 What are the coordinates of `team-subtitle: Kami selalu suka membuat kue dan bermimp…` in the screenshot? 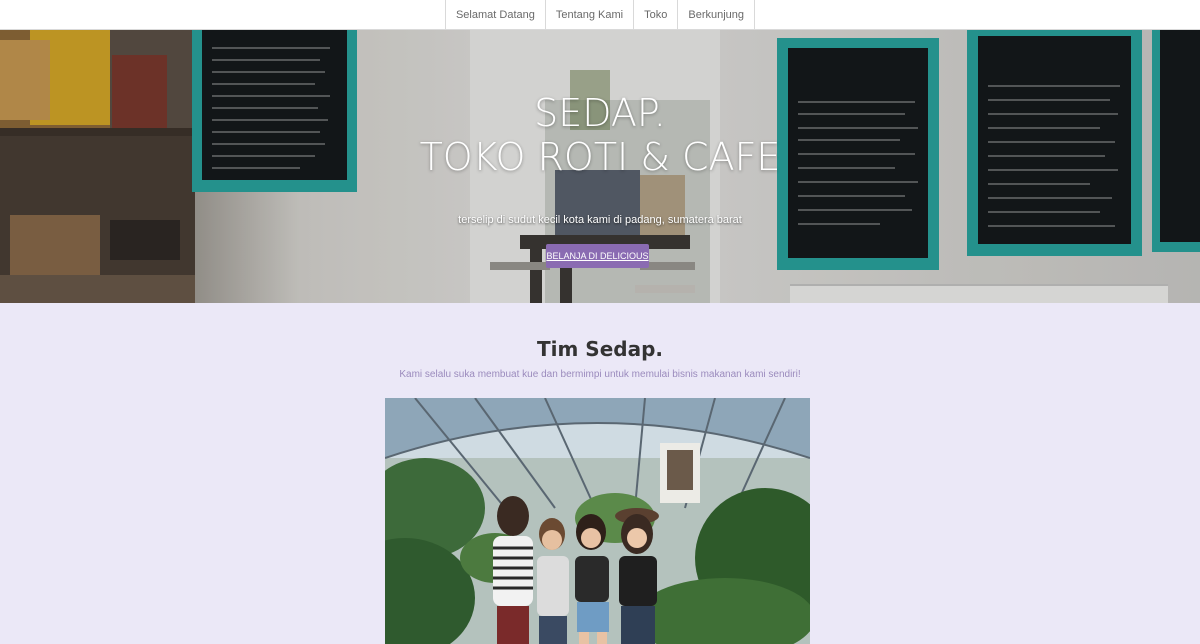 It's located at (600, 374).